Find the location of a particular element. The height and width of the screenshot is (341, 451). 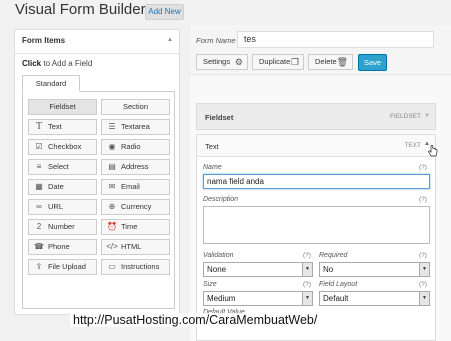

email-icon: ✉ is located at coordinates (112, 186).